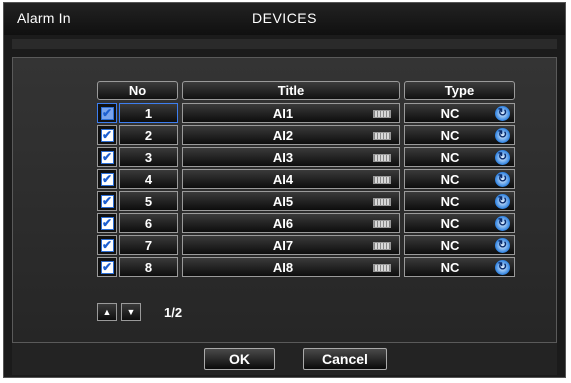 Image resolution: width=571 pixels, height=383 pixels. Describe the element at coordinates (148, 245) in the screenshot. I see `row-number: 7` at that location.